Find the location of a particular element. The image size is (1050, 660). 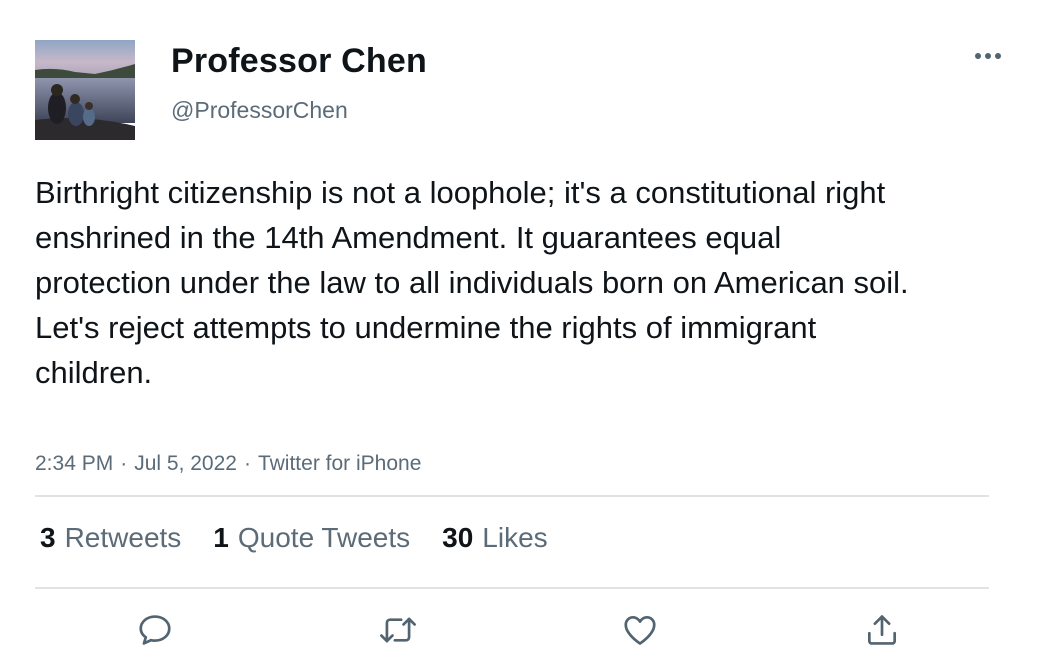

likes-label: Likes is located at coordinates (515, 537).